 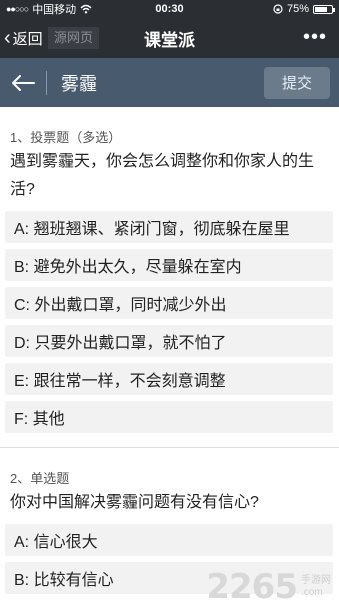 I want to click on option-a: A: 翘班翘课、紧闭门窗，彻底躲在屋里, so click(x=169, y=227).